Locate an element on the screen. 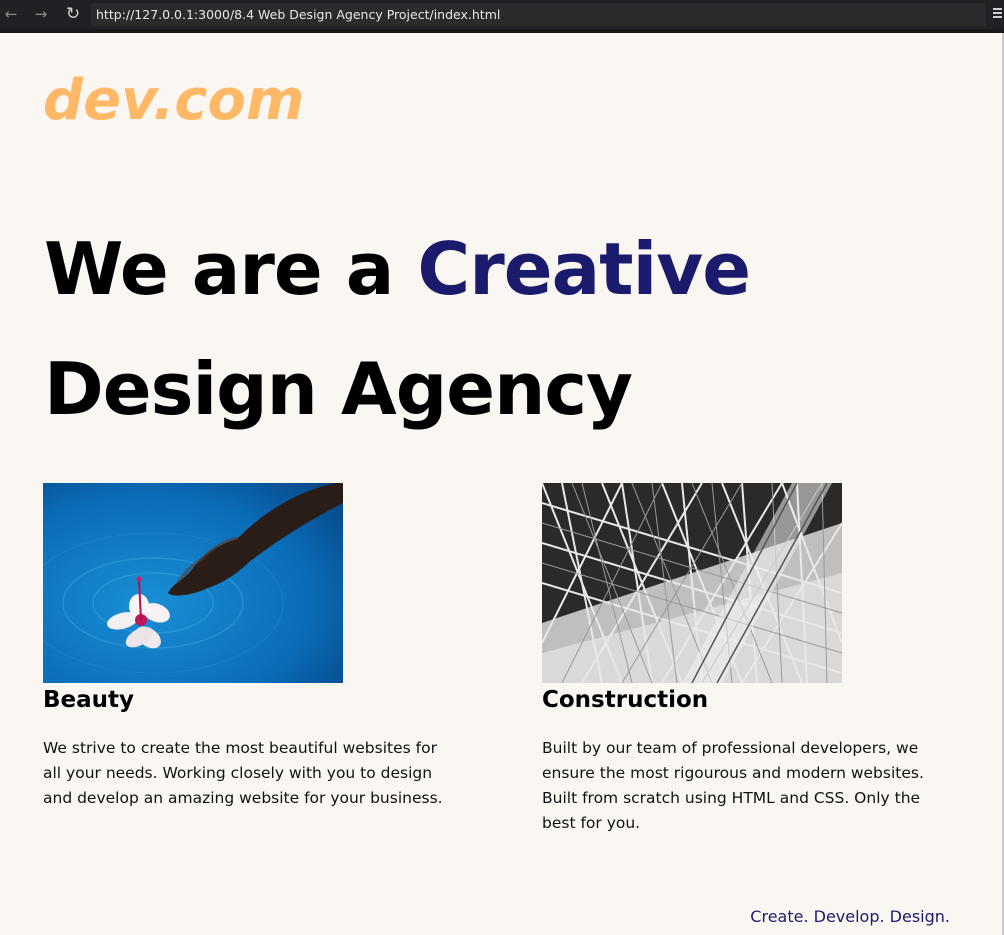  beauty-image is located at coordinates (193, 583).